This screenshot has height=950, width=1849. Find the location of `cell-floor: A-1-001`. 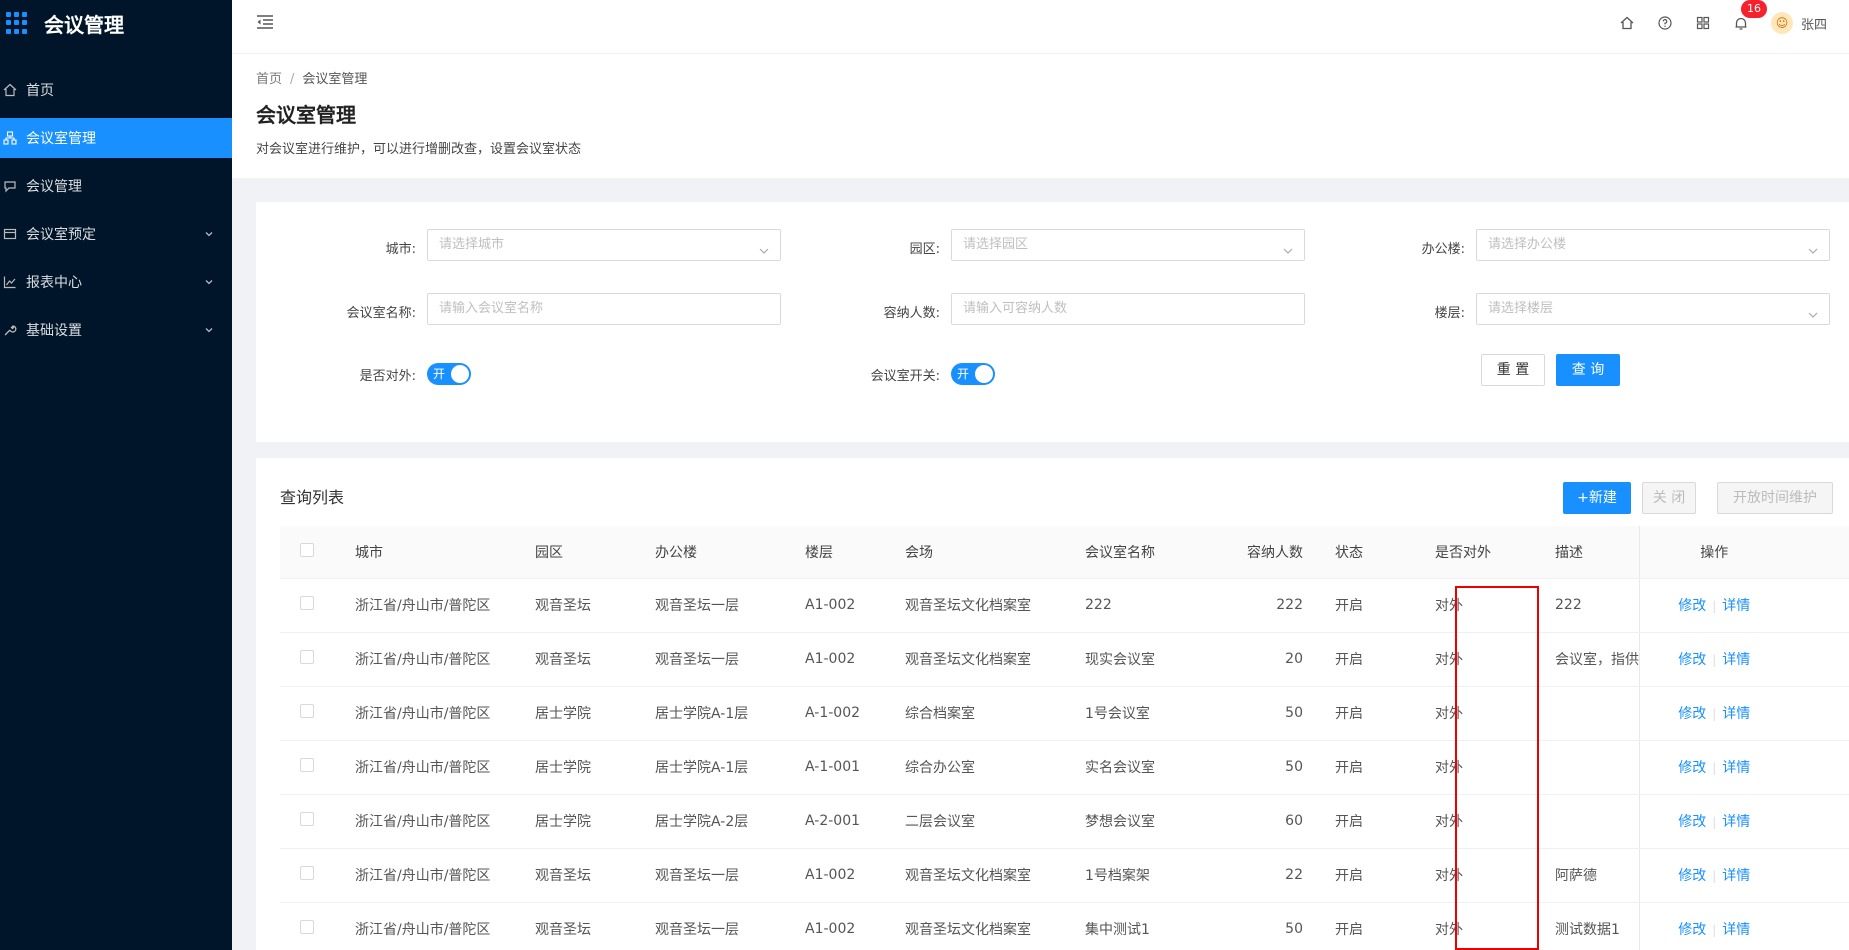

cell-floor: A-1-001 is located at coordinates (855, 767).